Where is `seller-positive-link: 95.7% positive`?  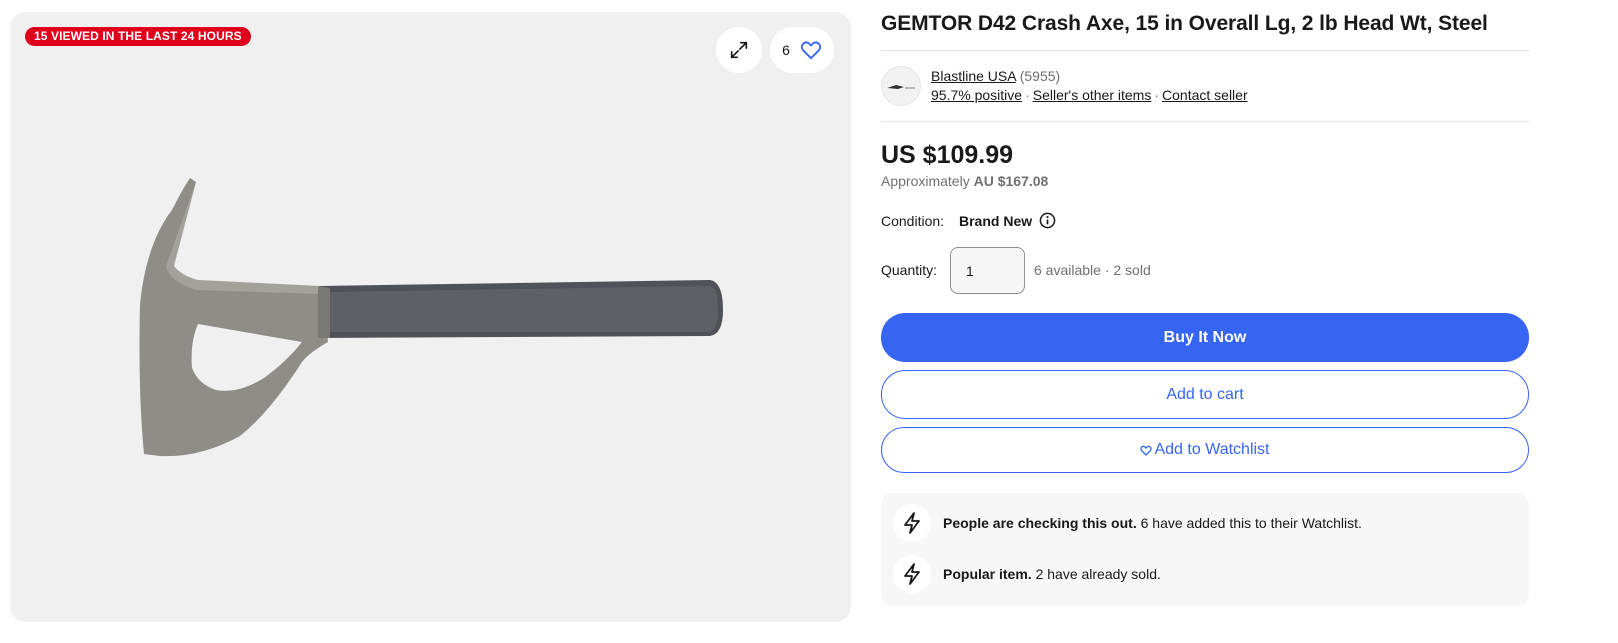 seller-positive-link: 95.7% positive is located at coordinates (976, 95).